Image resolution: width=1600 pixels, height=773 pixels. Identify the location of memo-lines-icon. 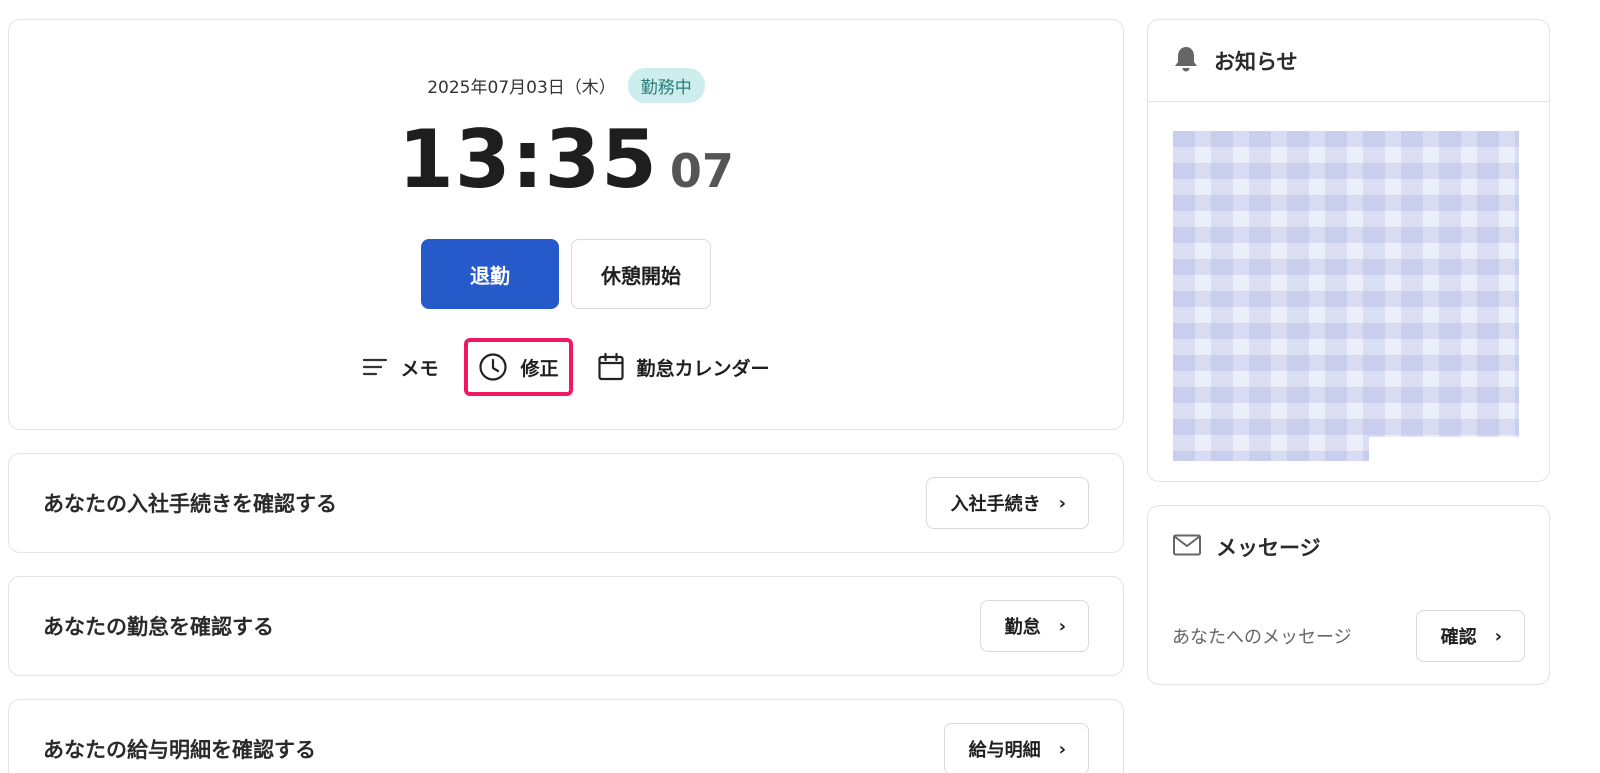
(375, 367).